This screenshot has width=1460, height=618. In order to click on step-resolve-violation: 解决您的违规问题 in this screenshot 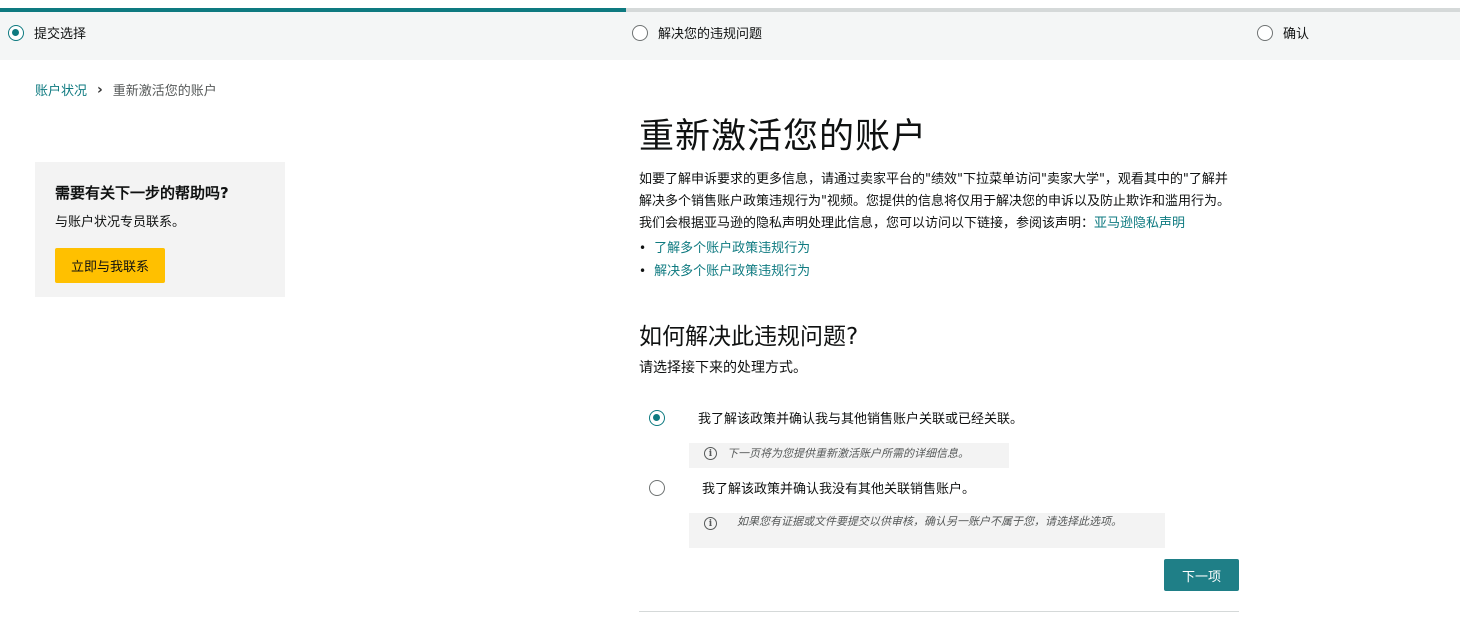, I will do `click(697, 32)`.